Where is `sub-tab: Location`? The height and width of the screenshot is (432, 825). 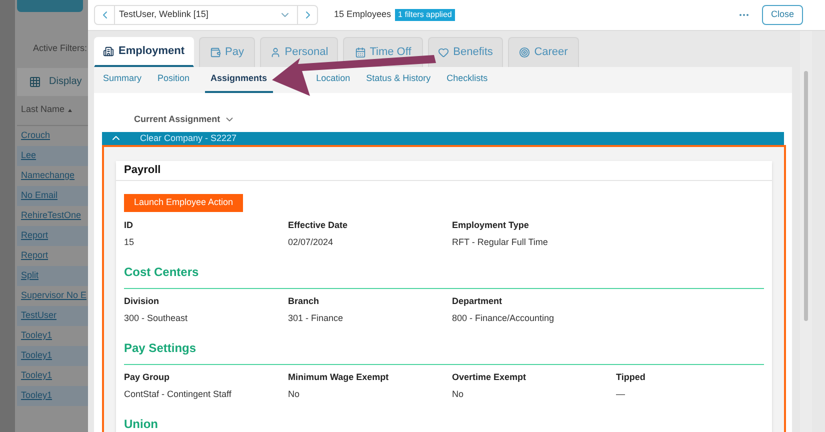 sub-tab: Location is located at coordinates (333, 80).